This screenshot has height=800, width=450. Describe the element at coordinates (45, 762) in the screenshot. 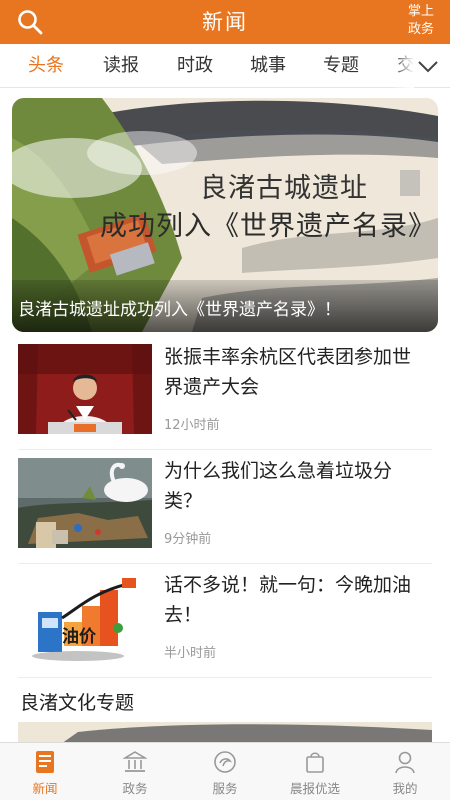

I see `newspaper-icon` at that location.